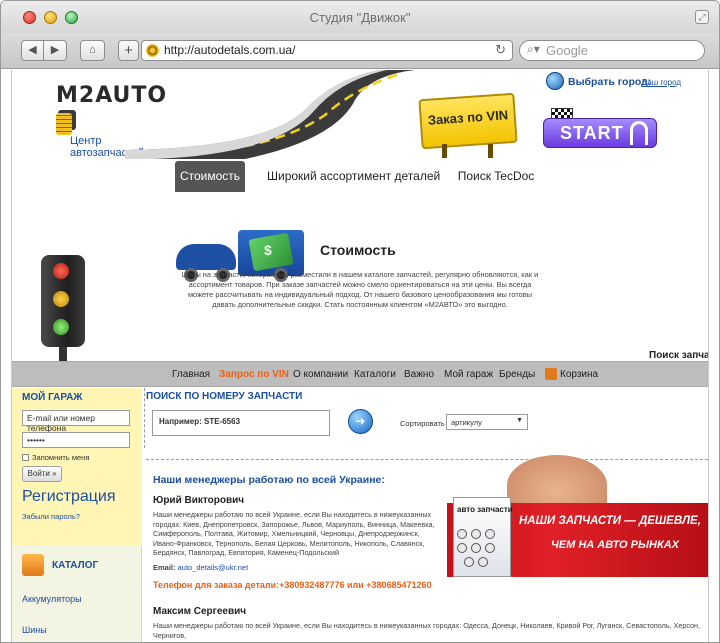 This screenshot has width=720, height=643. What do you see at coordinates (533, 49) in the screenshot?
I see `search-icon: ⌕▾` at bounding box center [533, 49].